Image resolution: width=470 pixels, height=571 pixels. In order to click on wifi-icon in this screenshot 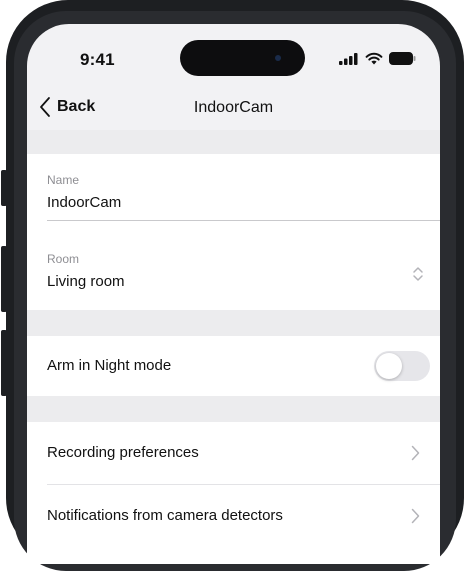, I will do `click(374, 58)`.